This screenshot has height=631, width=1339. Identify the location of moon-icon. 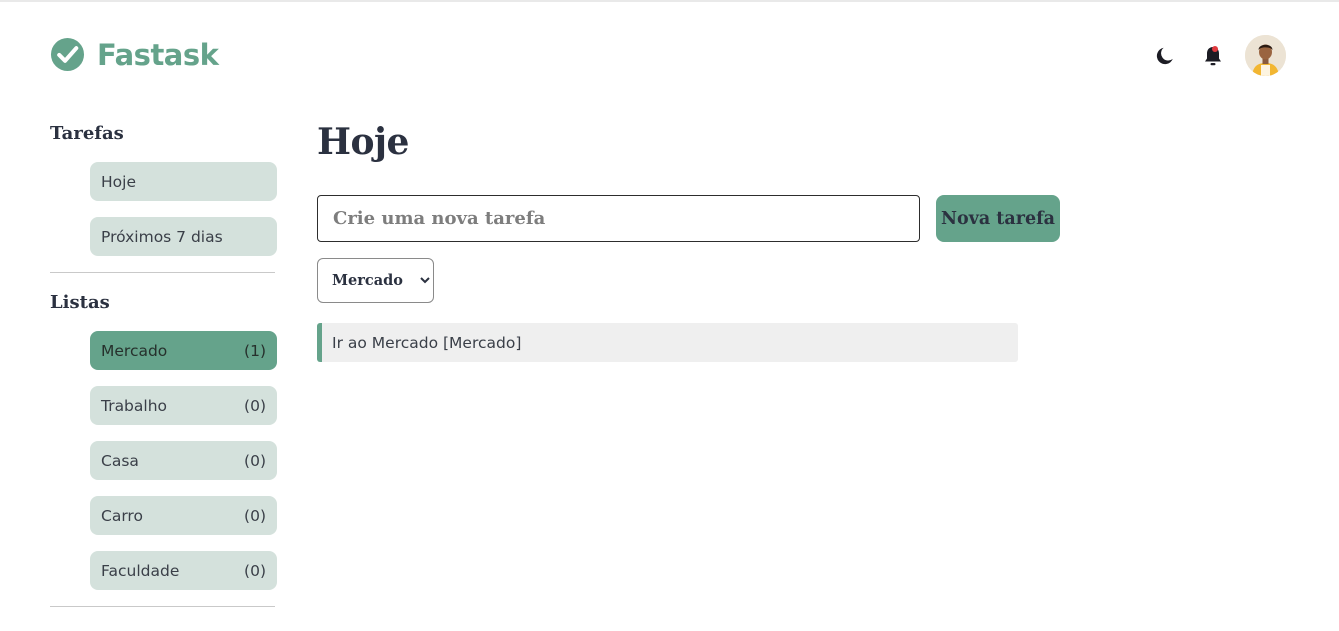
(1164, 55).